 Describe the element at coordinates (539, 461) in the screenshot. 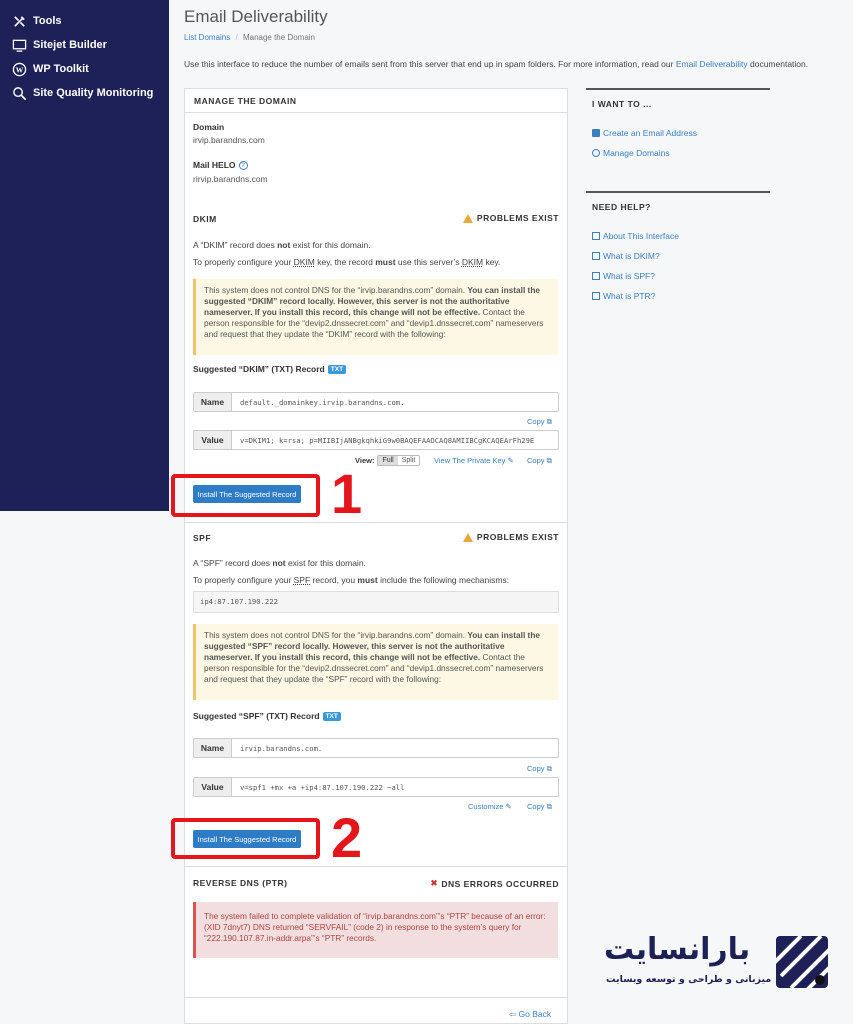

I see `dkim-value-copy: Copy ⧉` at that location.